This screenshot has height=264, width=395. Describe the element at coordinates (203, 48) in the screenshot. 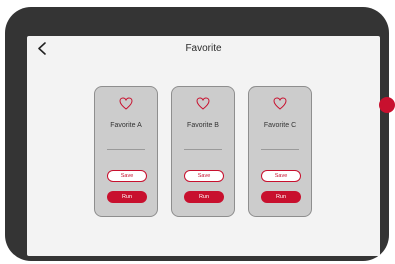

I see `page-title: Favorite` at that location.